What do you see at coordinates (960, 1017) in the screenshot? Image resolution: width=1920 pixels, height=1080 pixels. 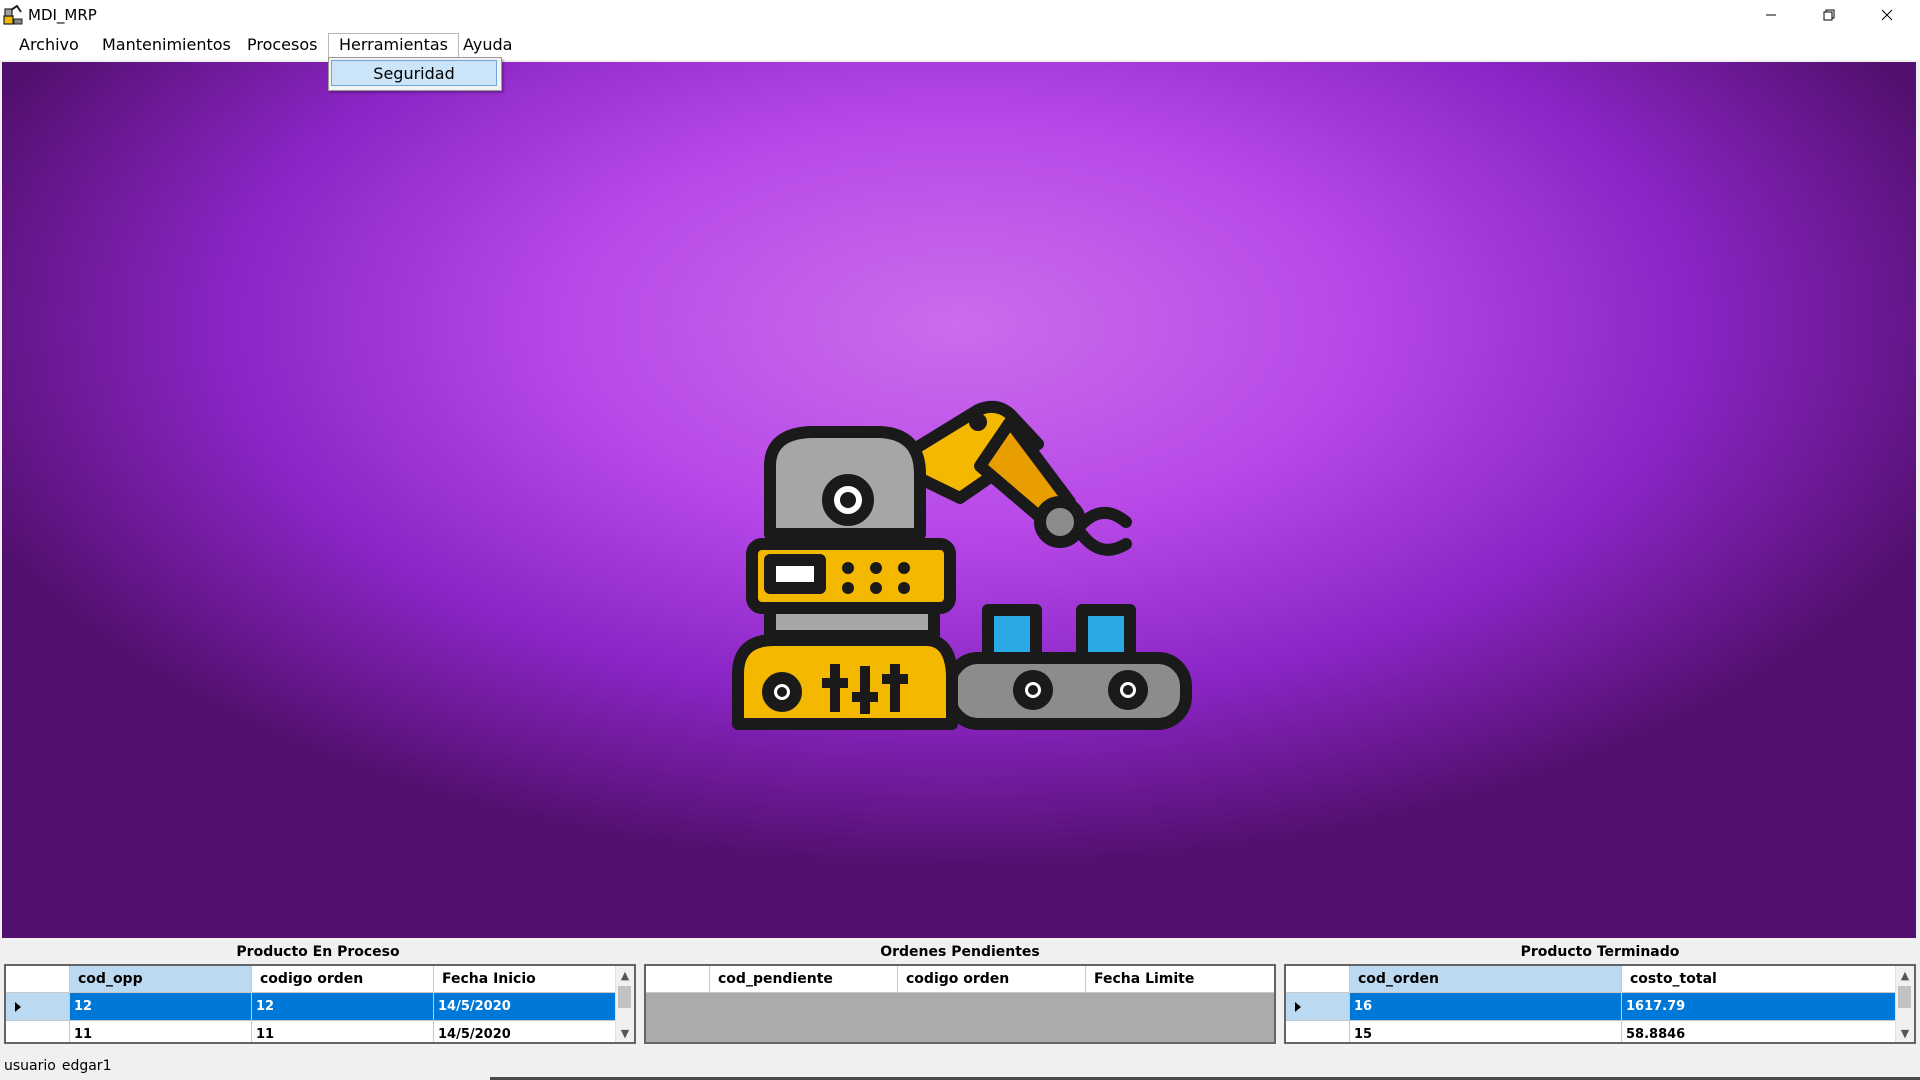 I see `grid-empty-area` at bounding box center [960, 1017].